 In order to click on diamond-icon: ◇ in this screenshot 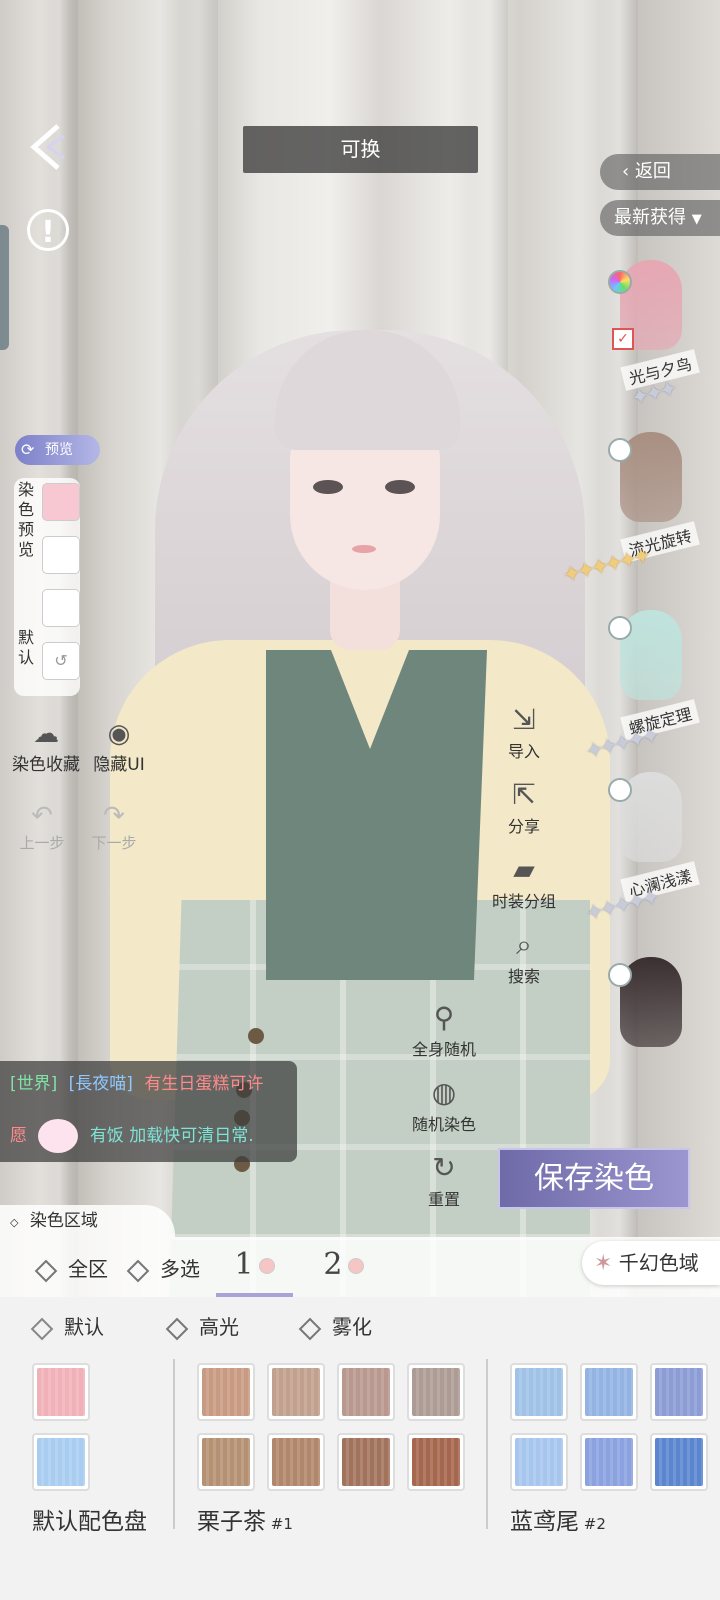, I will do `click(14, 1222)`.